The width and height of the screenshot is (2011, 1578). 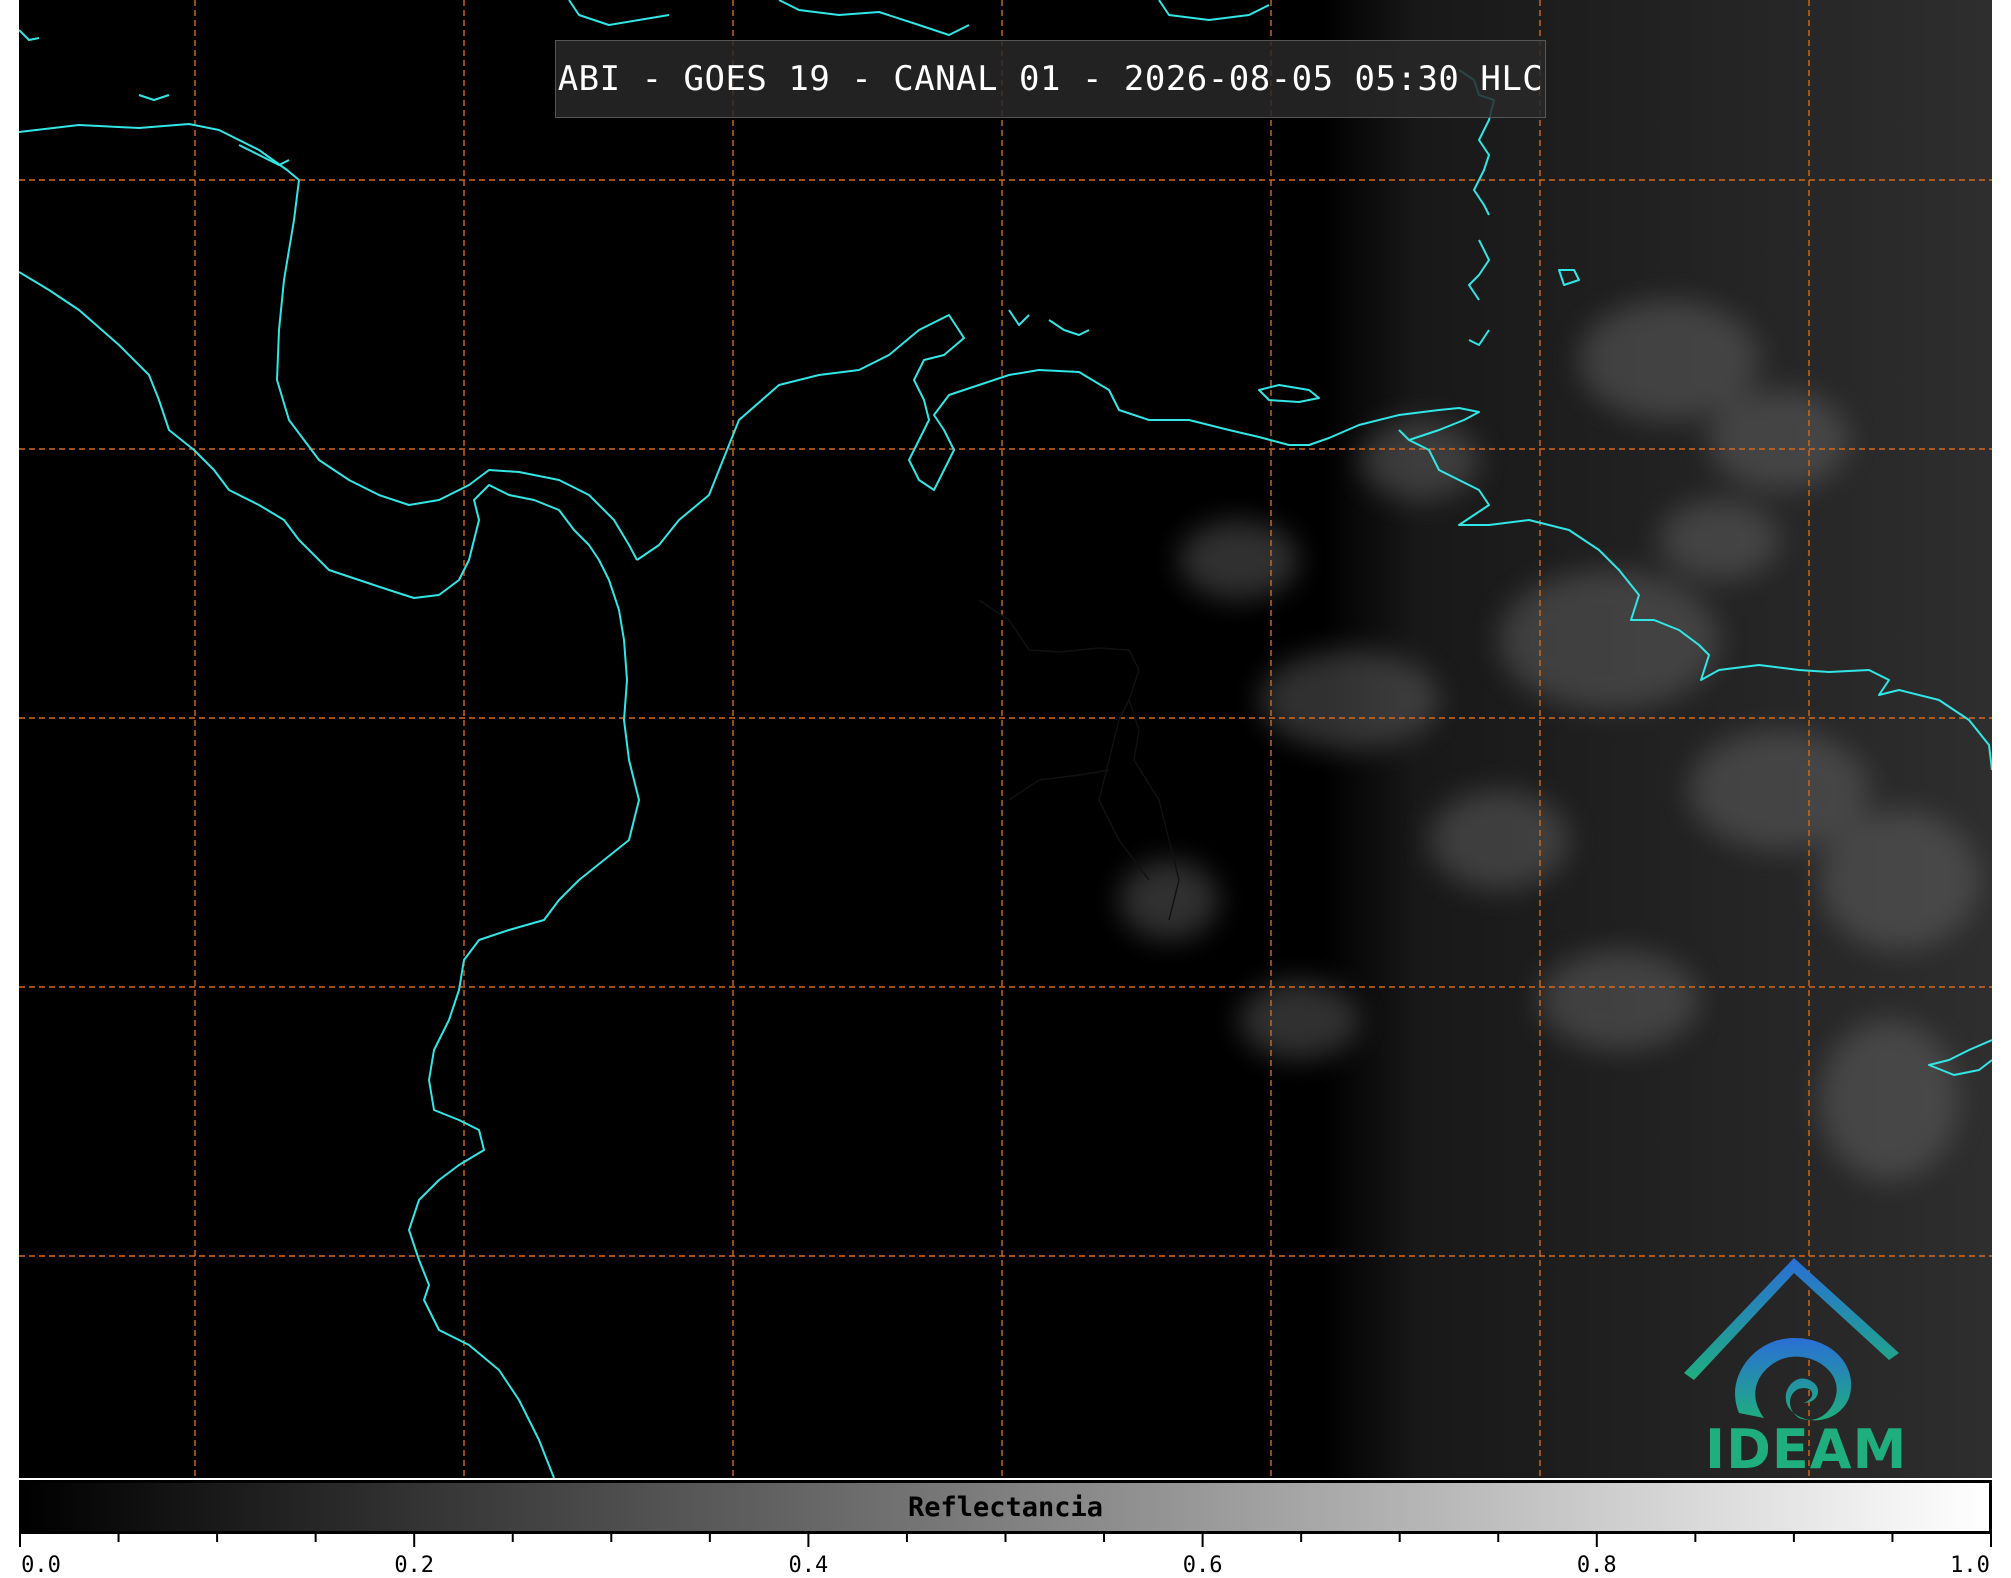 I want to click on colorbar: Reflectancia, so click(x=1005, y=1507).